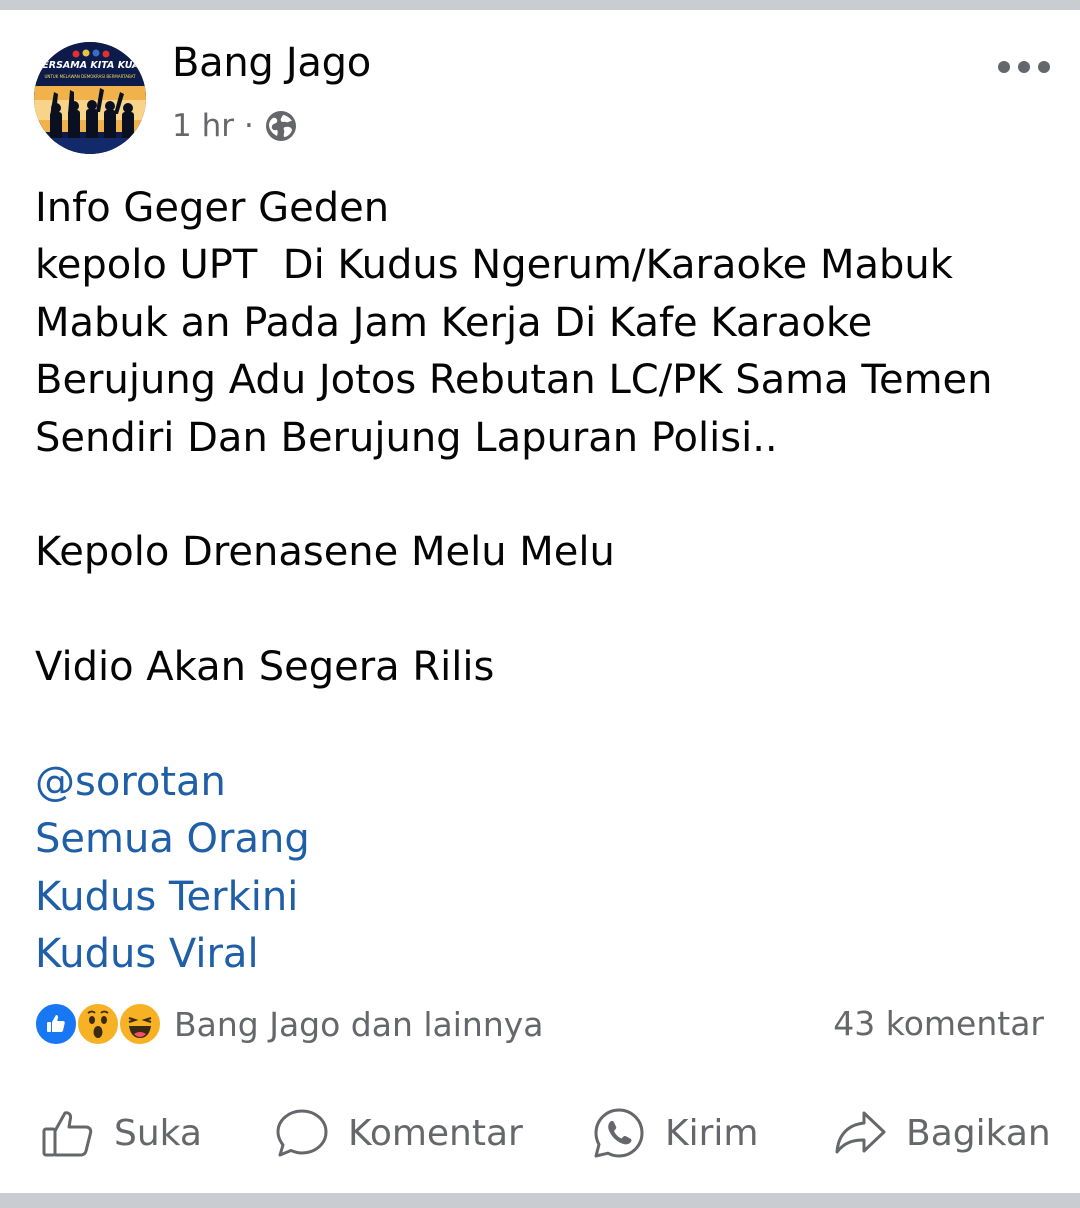  What do you see at coordinates (540, 5) in the screenshot?
I see `feed-divider-top` at bounding box center [540, 5].